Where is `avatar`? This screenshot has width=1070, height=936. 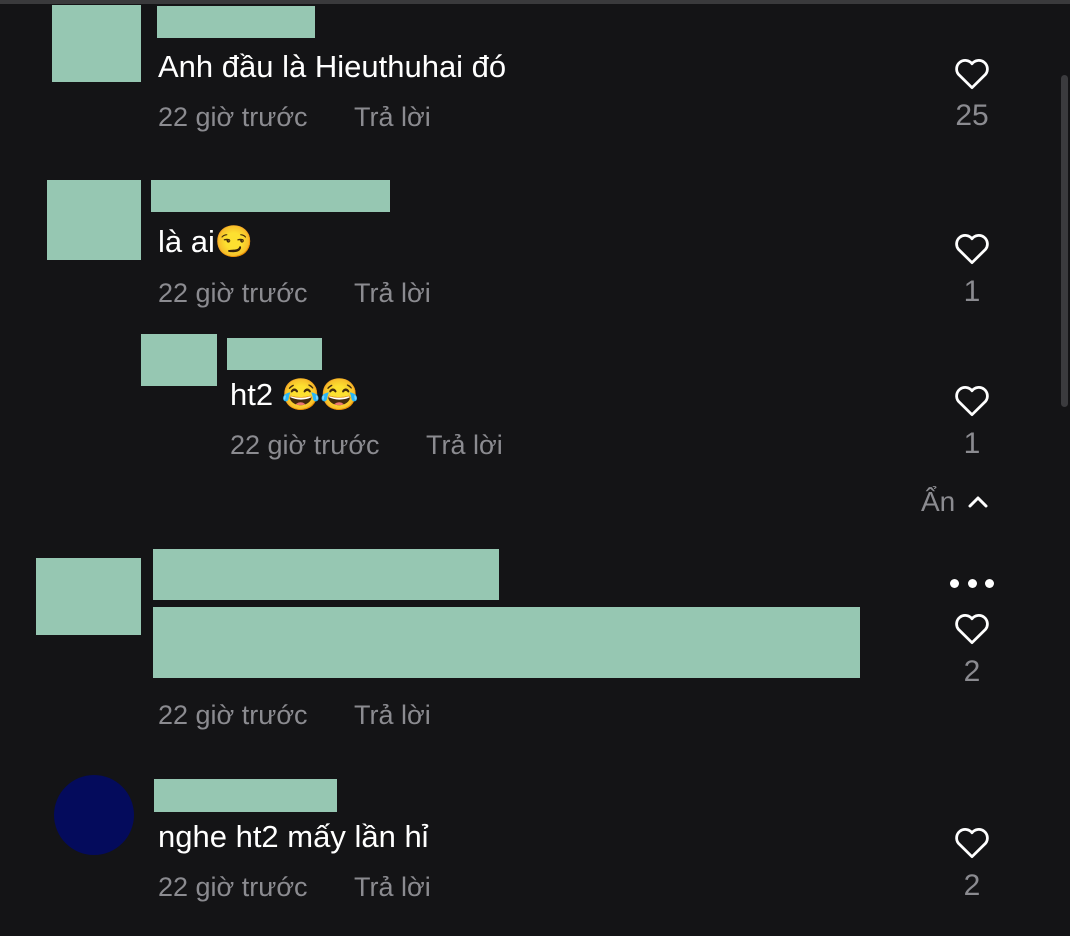
avatar is located at coordinates (94, 815).